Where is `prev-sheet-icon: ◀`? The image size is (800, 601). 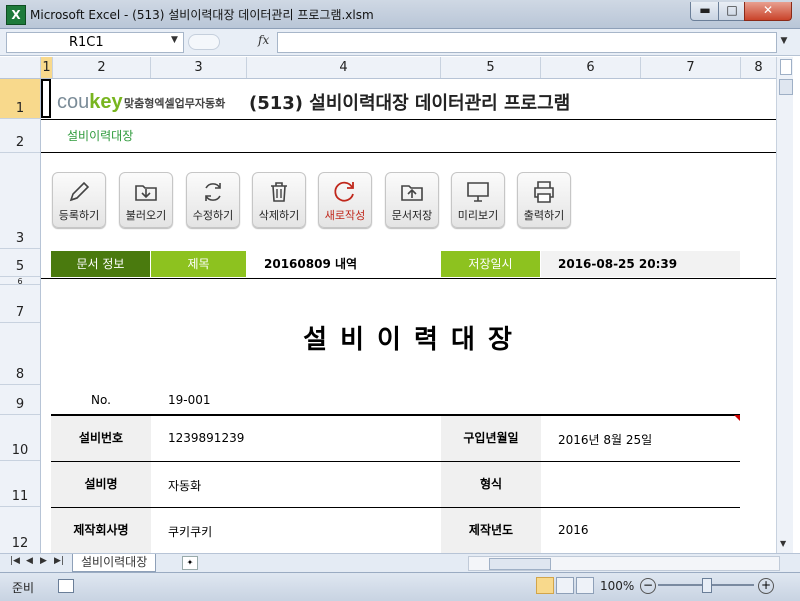 prev-sheet-icon: ◀ is located at coordinates (29, 561).